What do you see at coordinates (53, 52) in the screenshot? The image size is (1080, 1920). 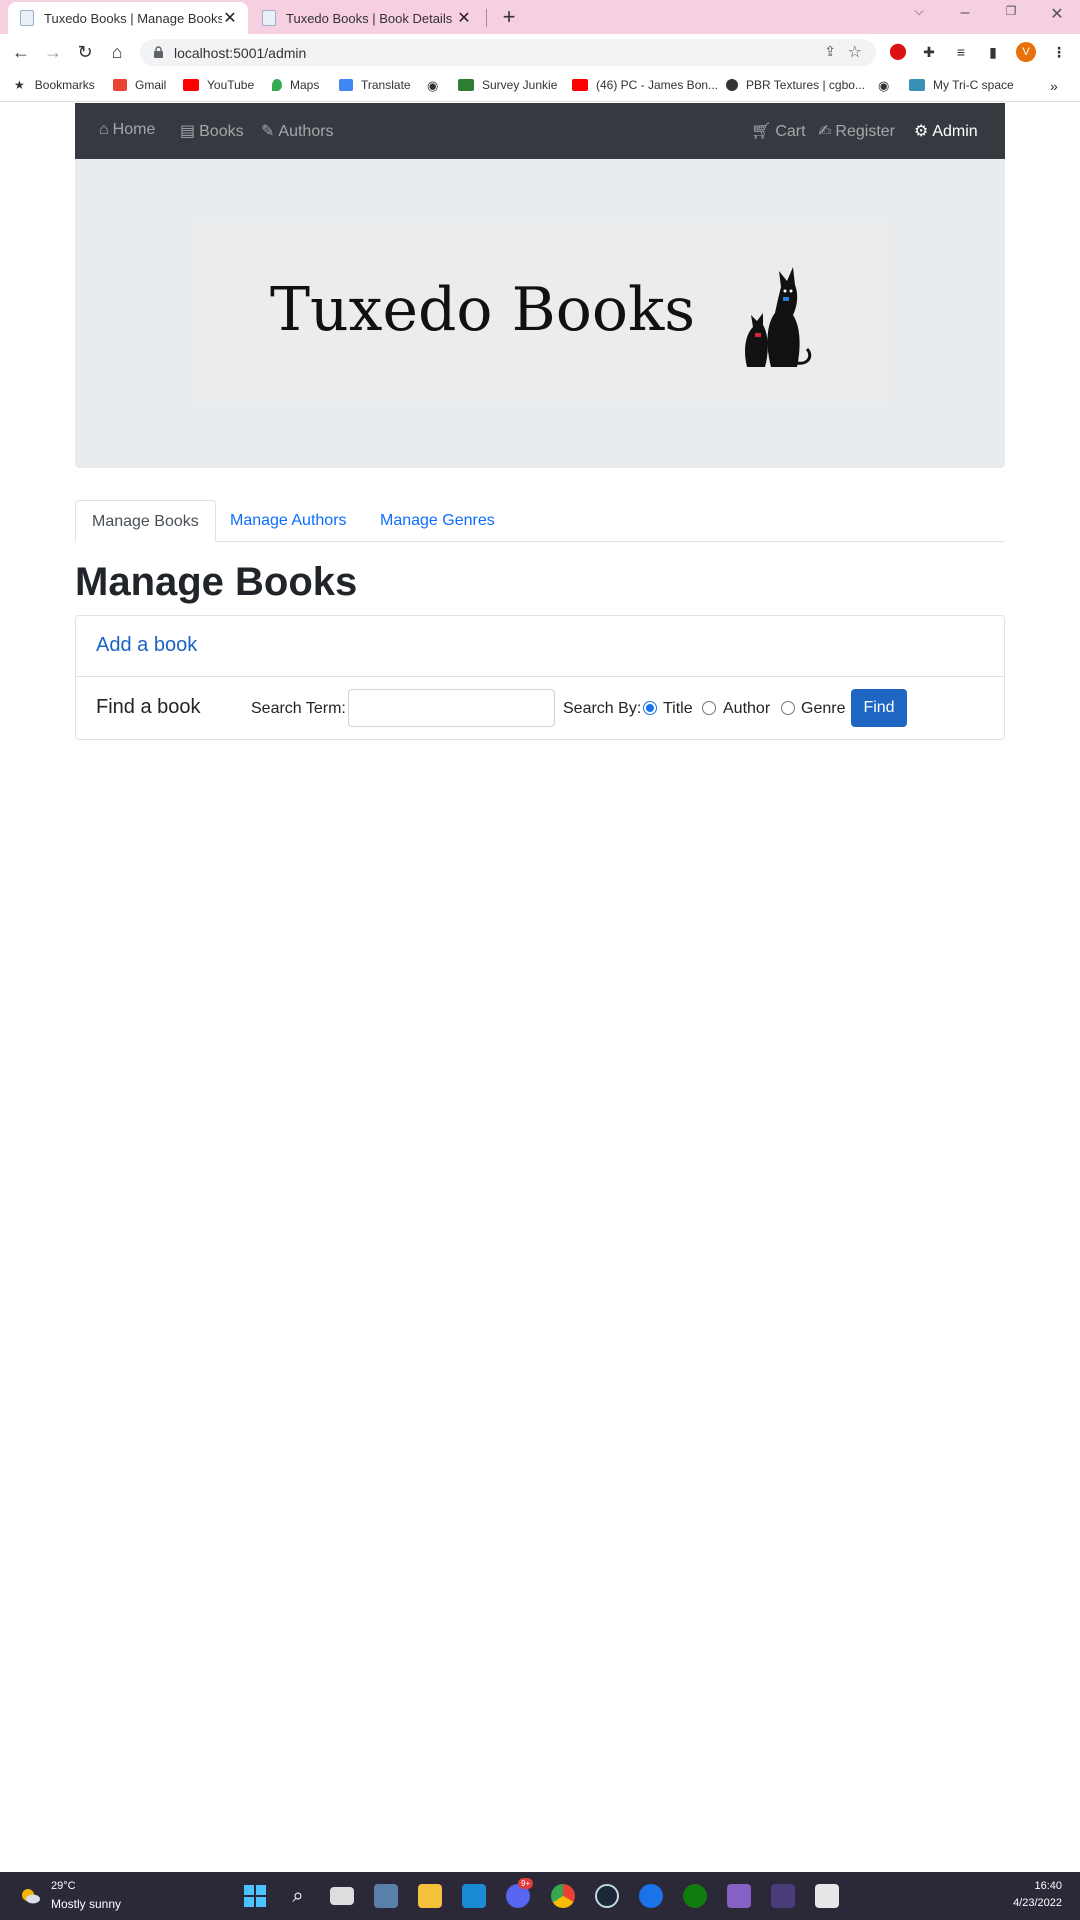 I see `forward-icon: →` at bounding box center [53, 52].